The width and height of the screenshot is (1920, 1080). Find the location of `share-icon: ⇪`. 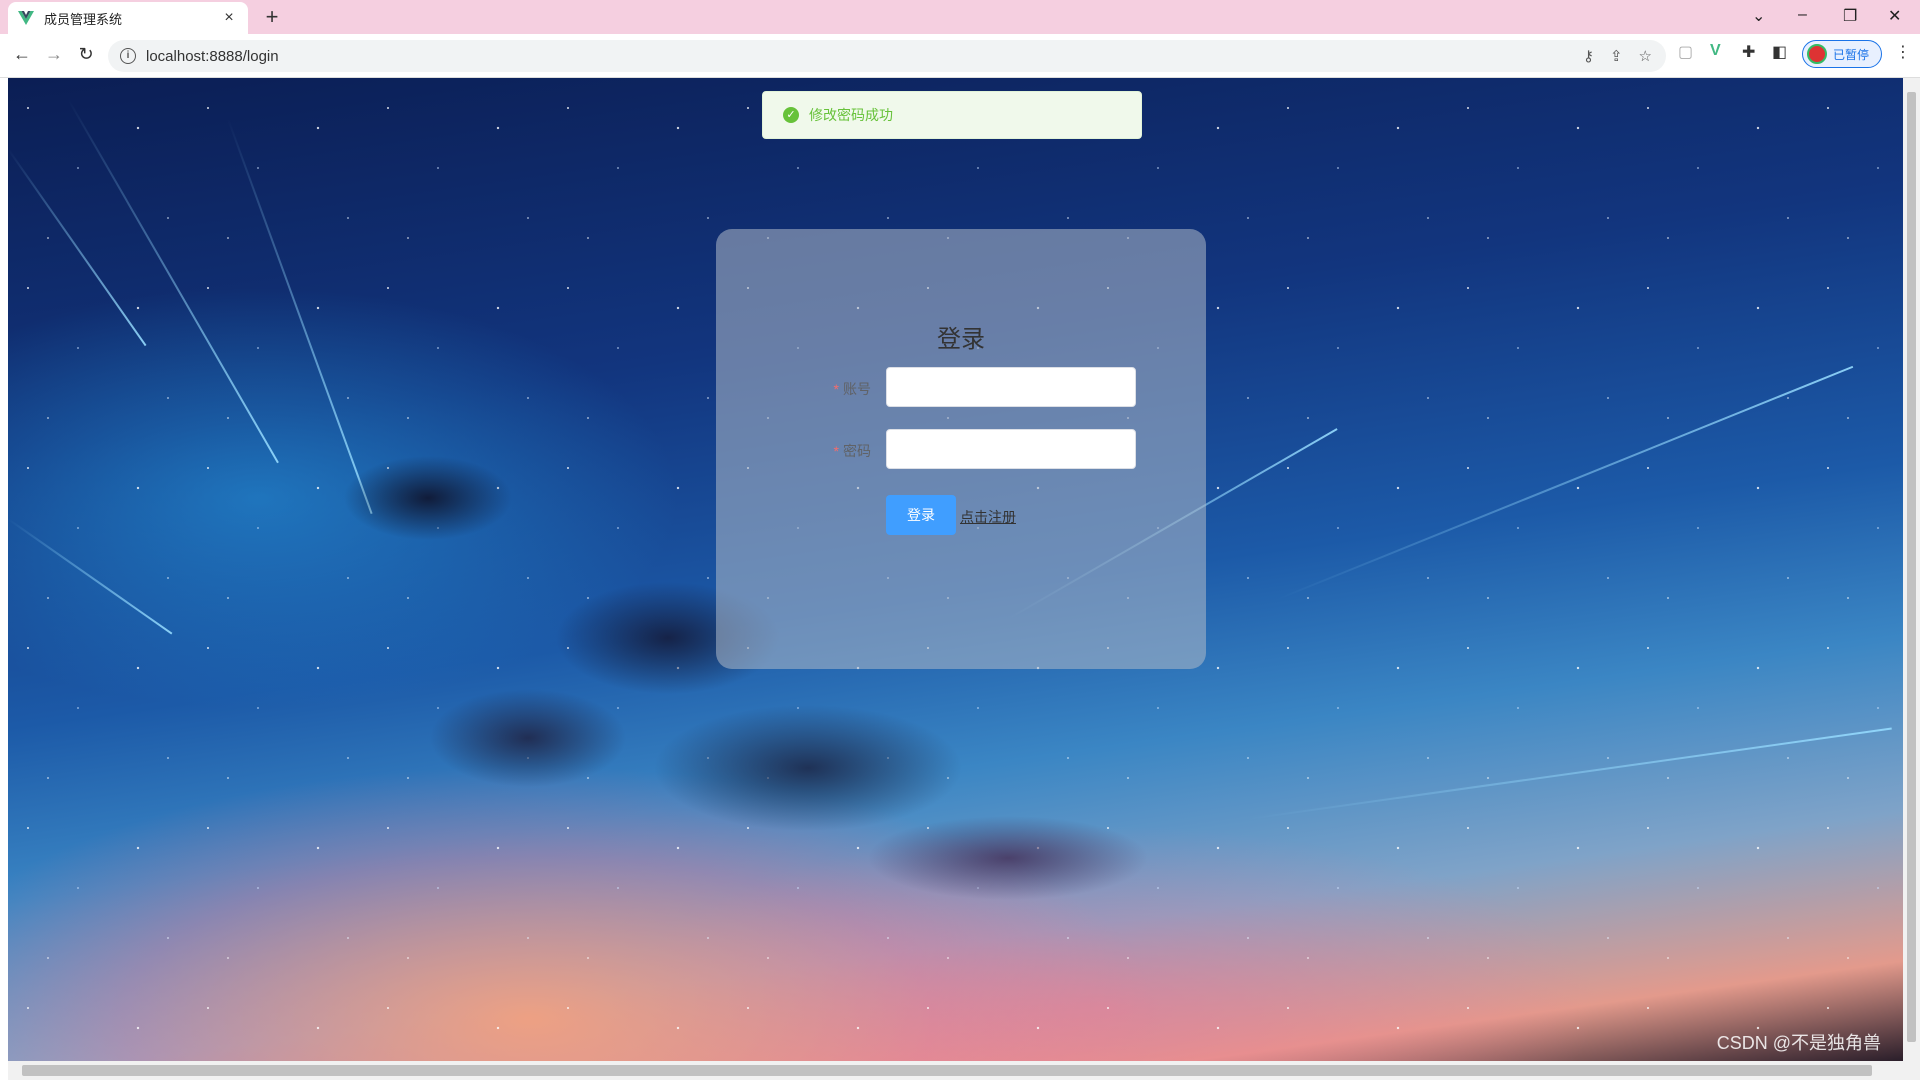

share-icon: ⇪ is located at coordinates (1616, 56).